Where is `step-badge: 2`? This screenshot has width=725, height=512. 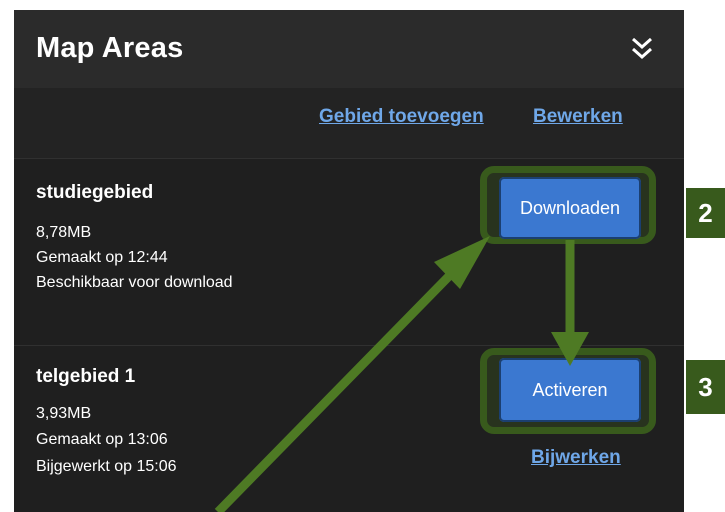 step-badge: 2 is located at coordinates (705, 213).